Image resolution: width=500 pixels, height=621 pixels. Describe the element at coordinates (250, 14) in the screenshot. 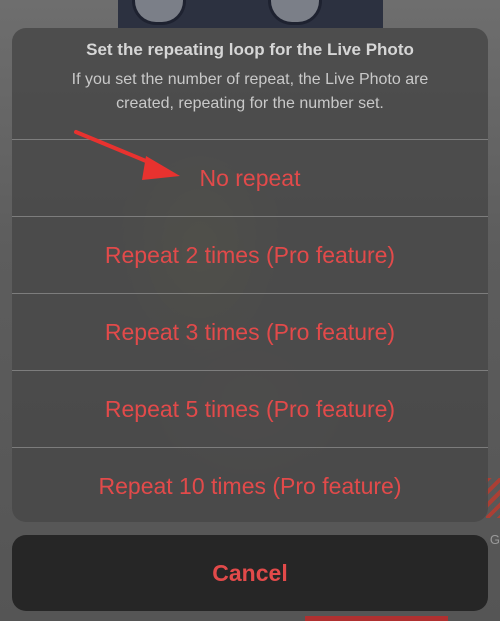

I see `background-photo` at that location.